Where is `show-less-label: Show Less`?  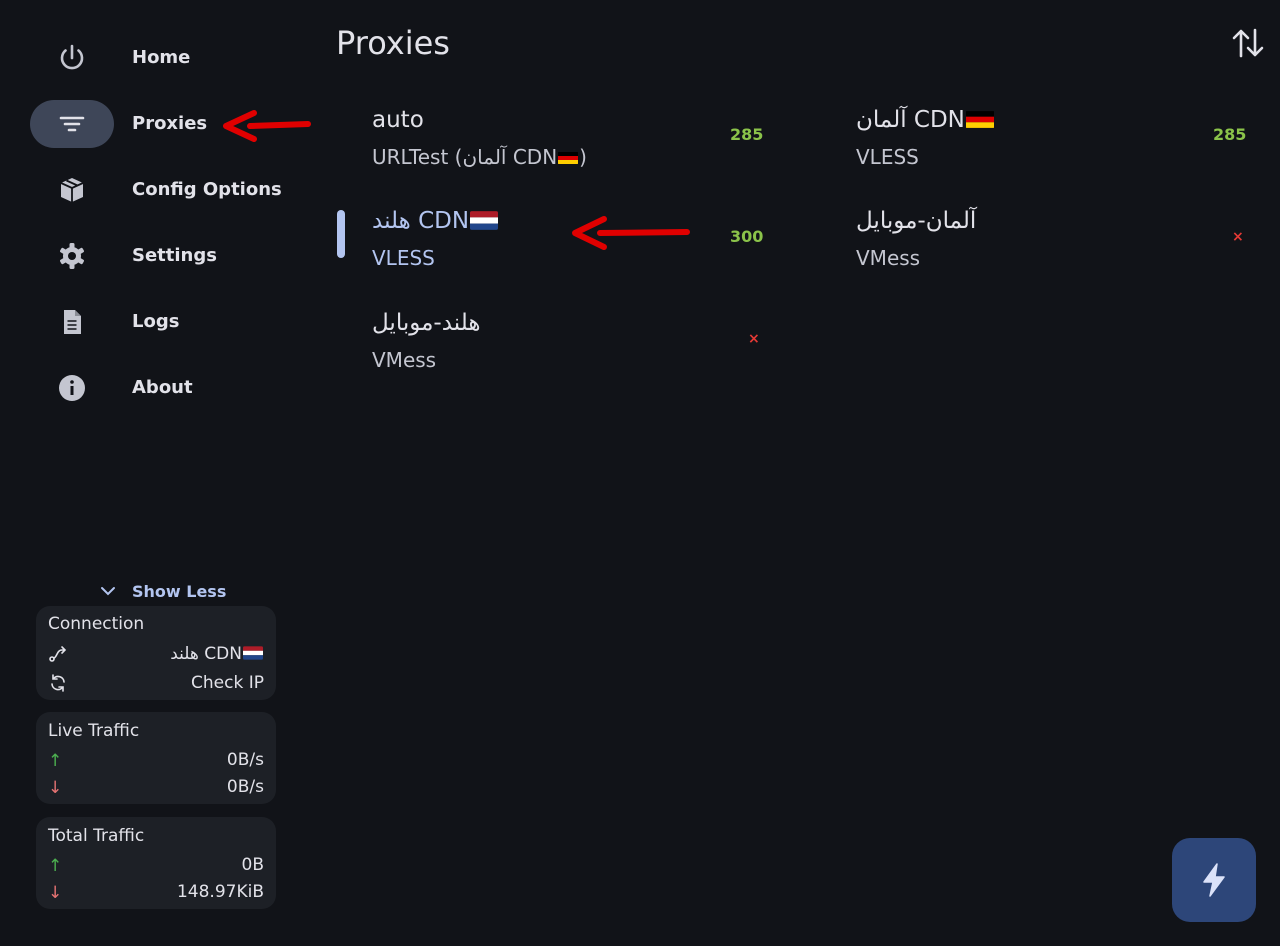
show-less-label: Show Less is located at coordinates (179, 591).